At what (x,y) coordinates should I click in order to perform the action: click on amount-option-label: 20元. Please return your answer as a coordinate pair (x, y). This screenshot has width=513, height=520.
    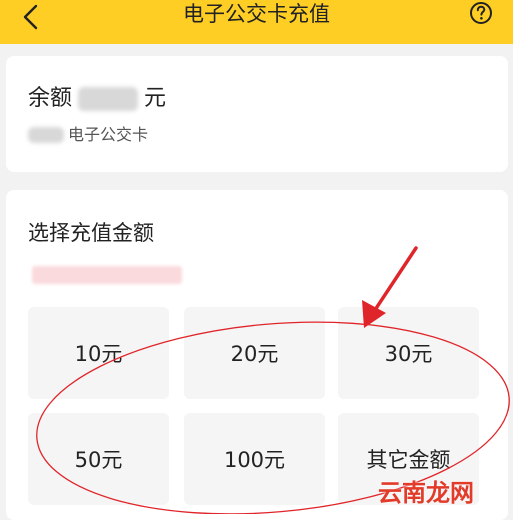
    Looking at the image, I should click on (254, 354).